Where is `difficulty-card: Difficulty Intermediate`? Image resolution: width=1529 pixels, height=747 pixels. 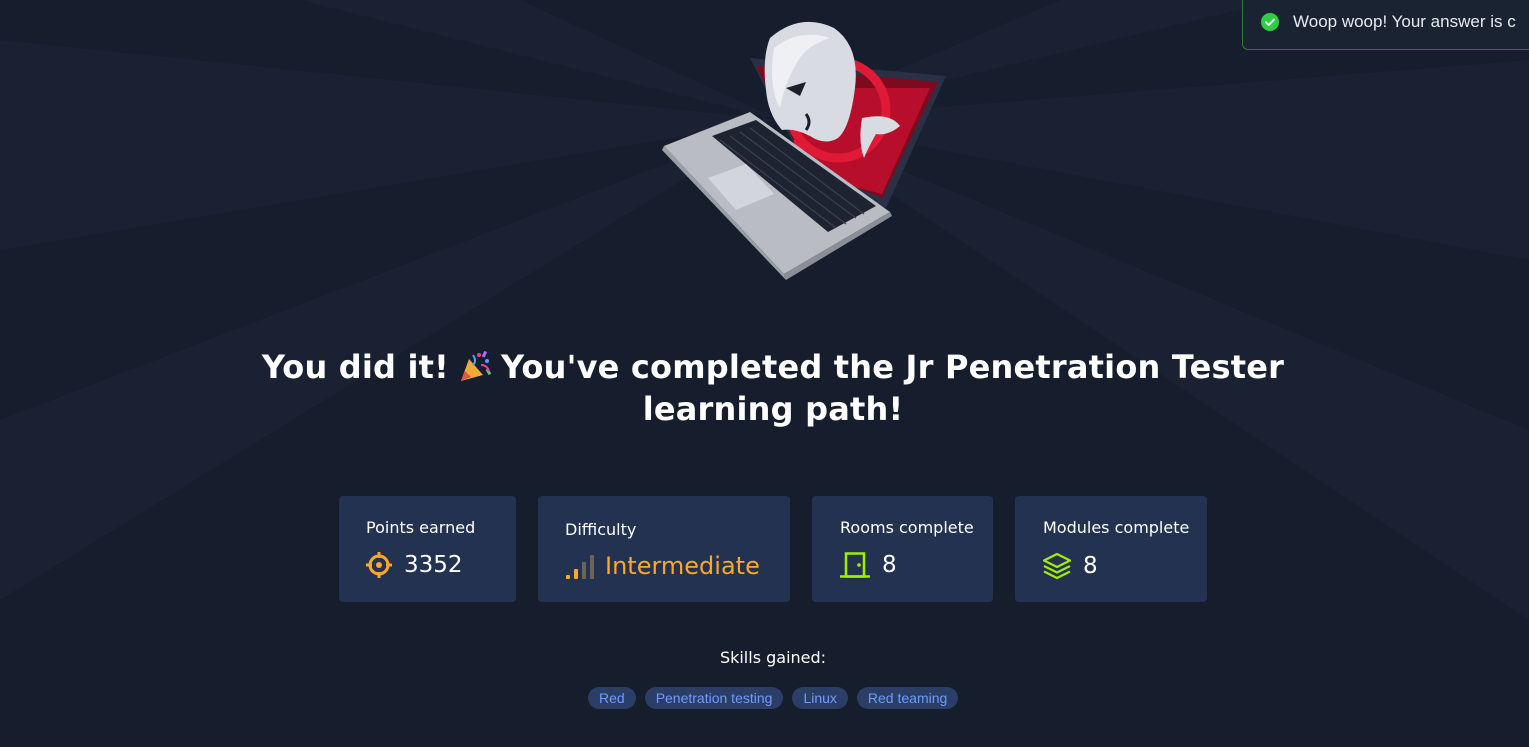
difficulty-card: Difficulty Intermediate is located at coordinates (664, 549).